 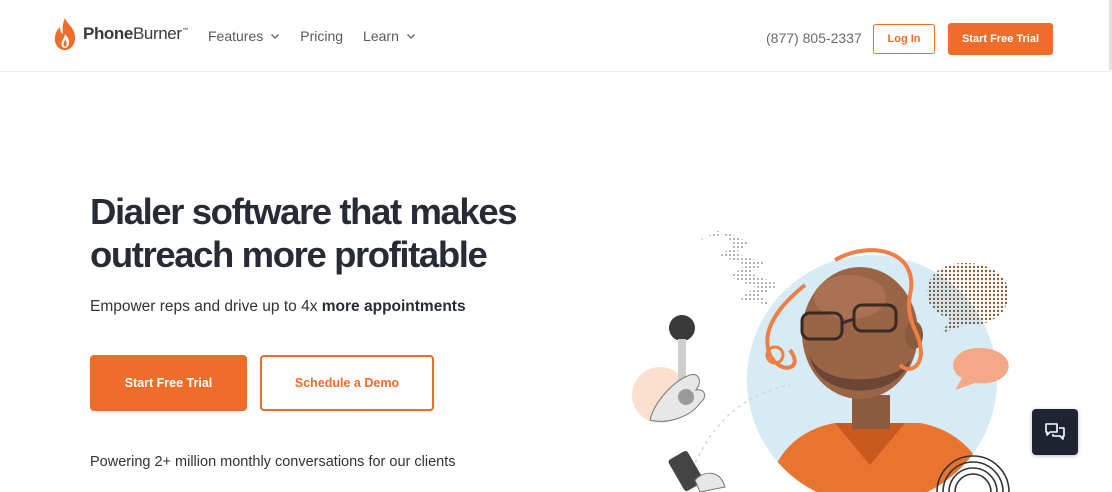 I want to click on chat-bubbles-icon, so click(x=1055, y=431).